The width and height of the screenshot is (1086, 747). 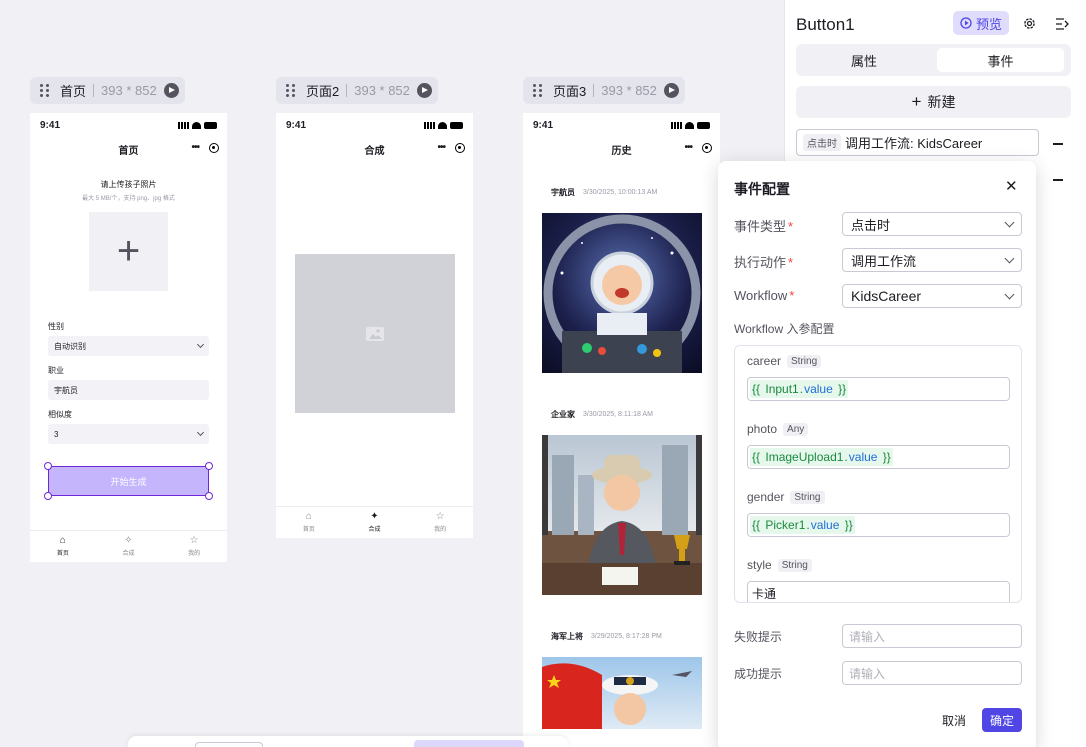 What do you see at coordinates (128, 151) in the screenshot?
I see `page-title: 首页` at bounding box center [128, 151].